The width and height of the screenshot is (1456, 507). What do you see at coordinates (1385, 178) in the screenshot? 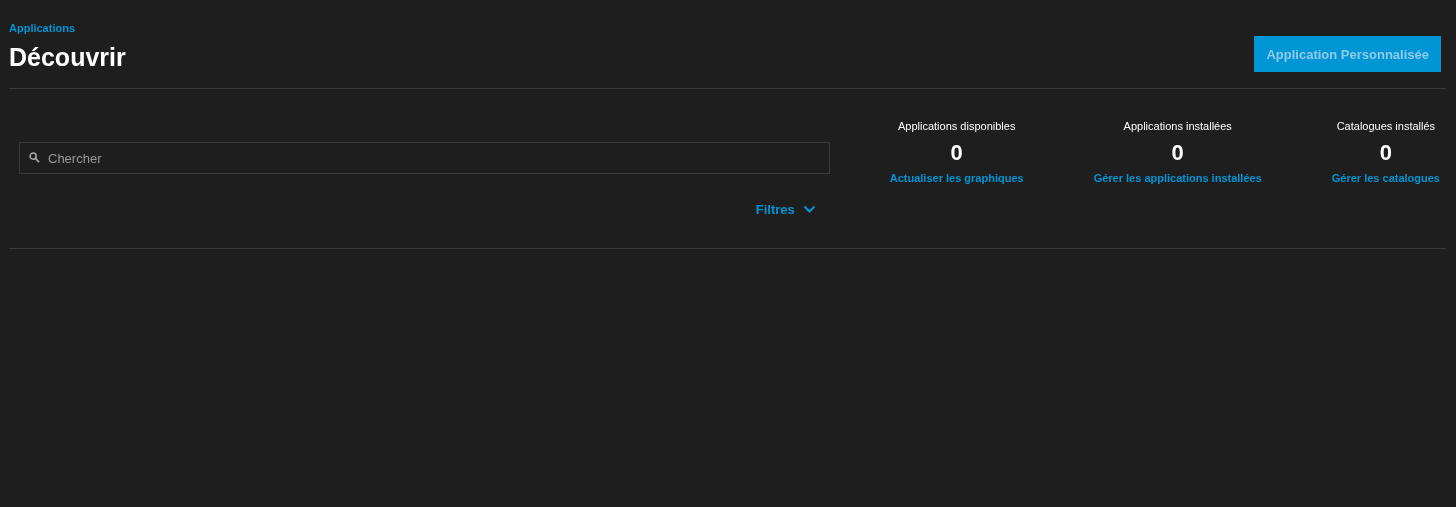
I see `stat-link: Gérer les catalogues` at bounding box center [1385, 178].